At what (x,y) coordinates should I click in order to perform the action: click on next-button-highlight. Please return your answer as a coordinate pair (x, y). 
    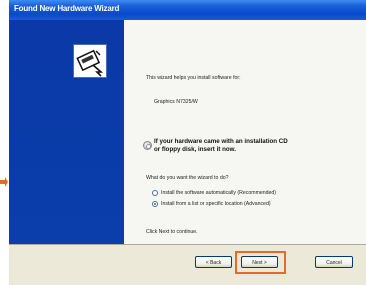
    Looking at the image, I should click on (260, 262).